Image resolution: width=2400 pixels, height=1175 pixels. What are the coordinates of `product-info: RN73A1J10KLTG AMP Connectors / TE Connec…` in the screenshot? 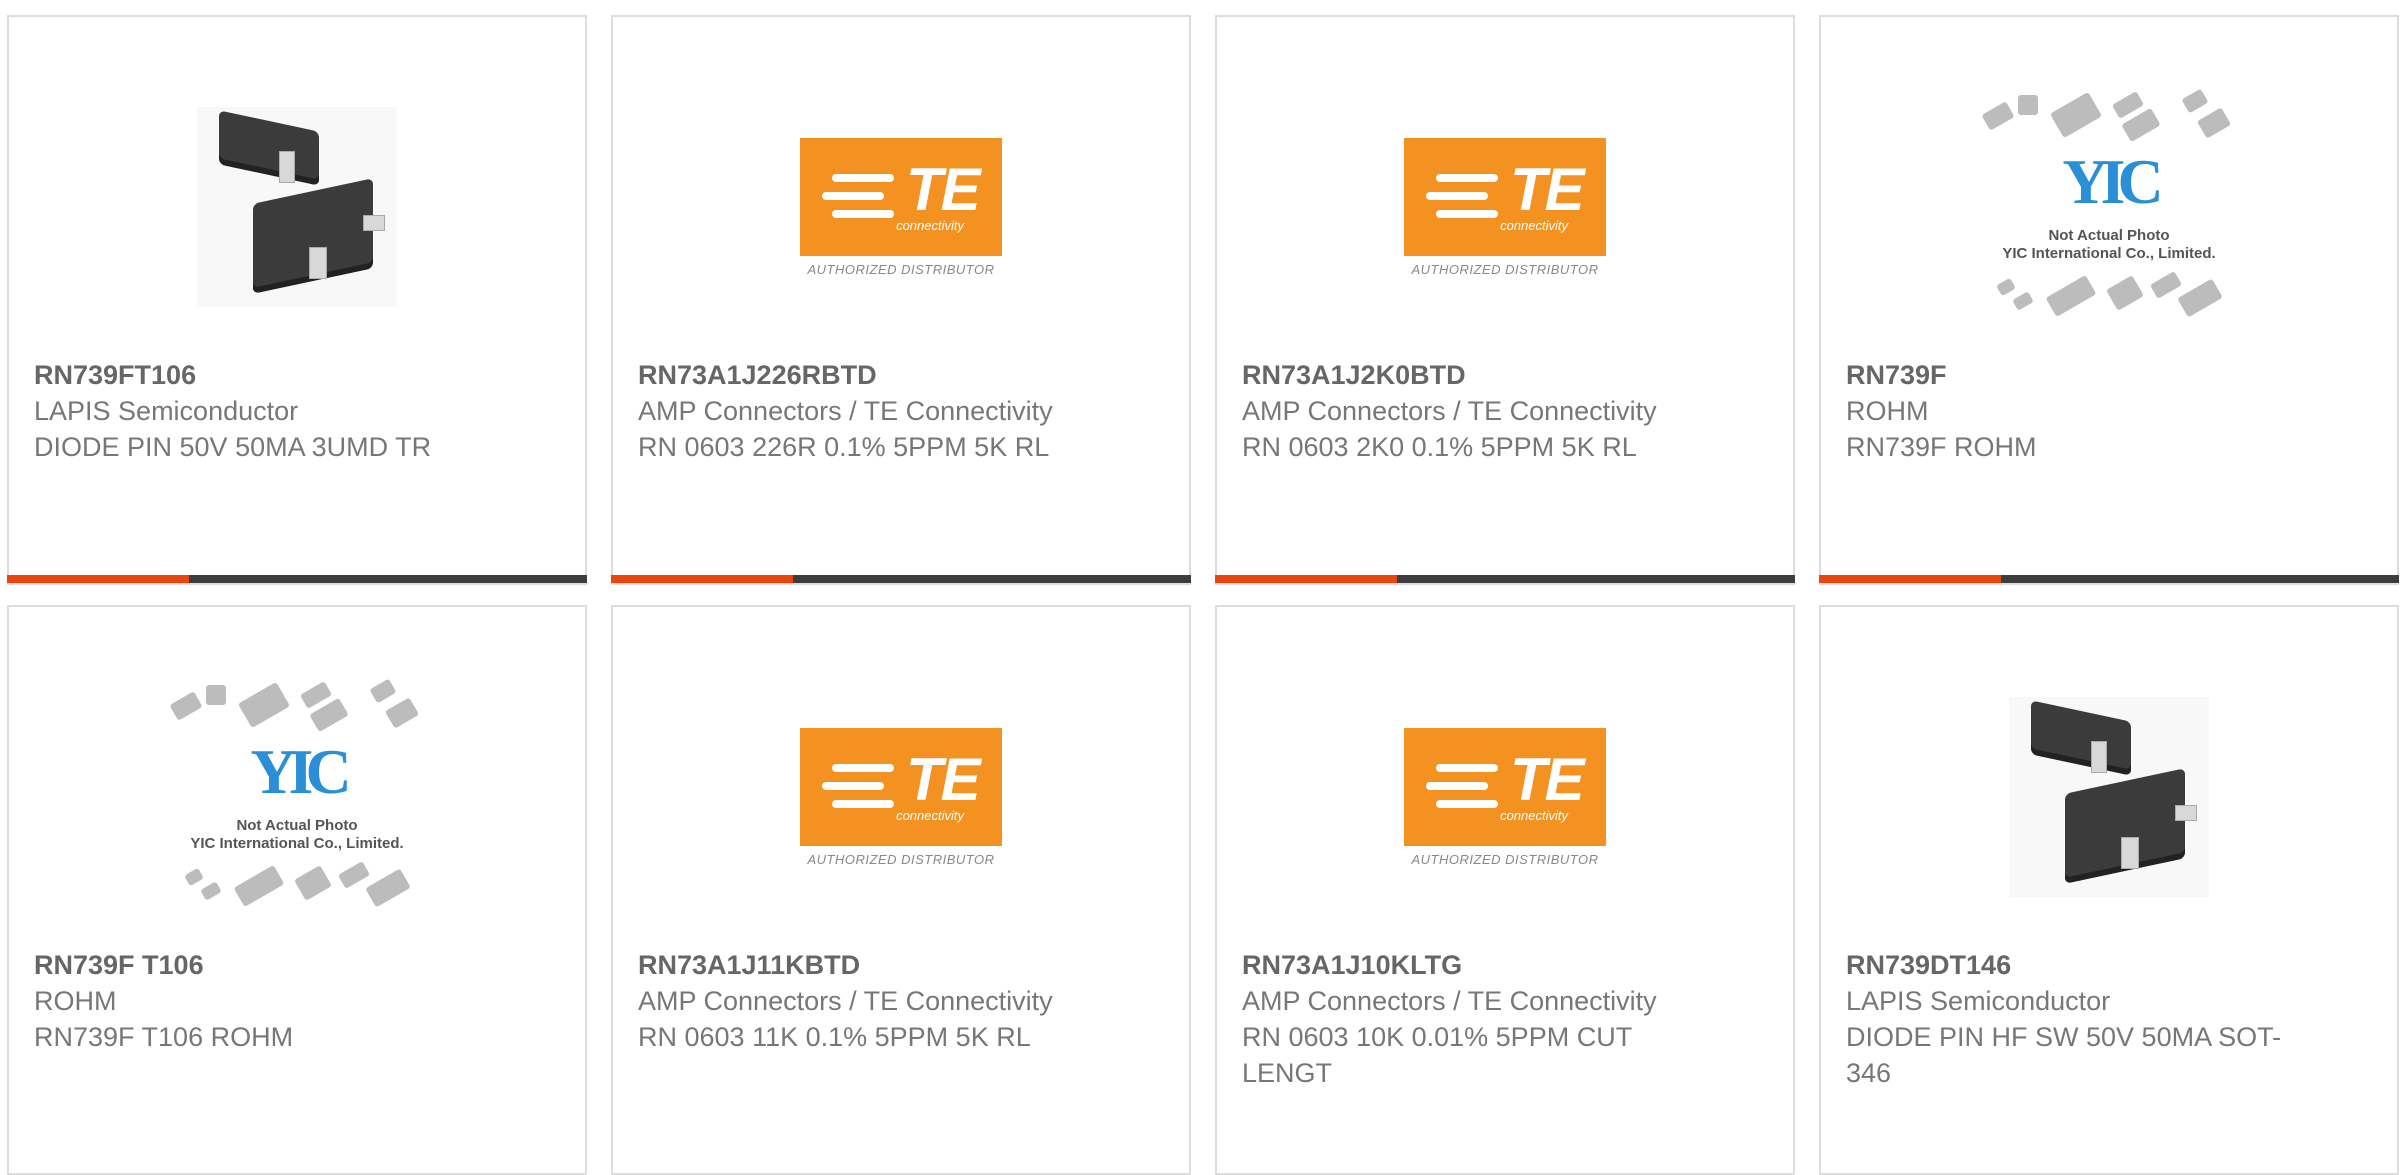 It's located at (1462, 1019).